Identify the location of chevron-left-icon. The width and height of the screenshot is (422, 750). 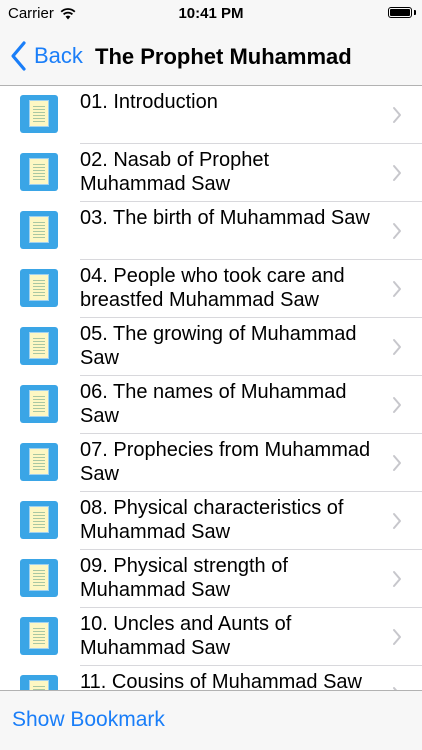
(18, 56).